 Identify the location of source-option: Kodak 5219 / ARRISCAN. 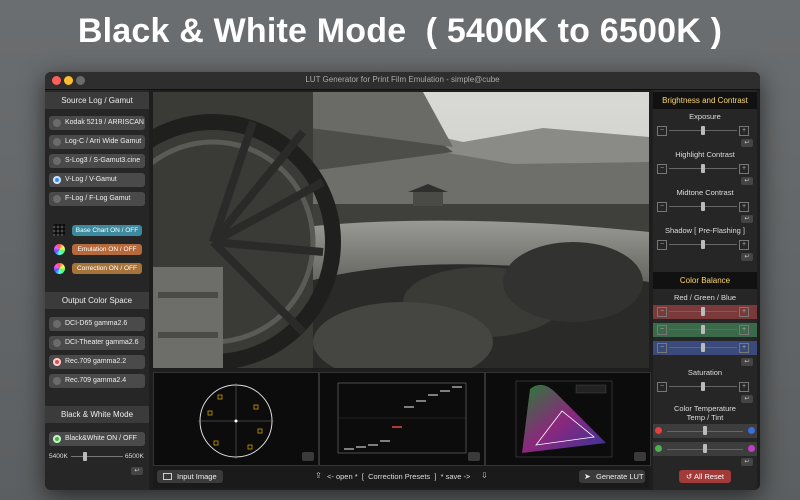
(97, 123).